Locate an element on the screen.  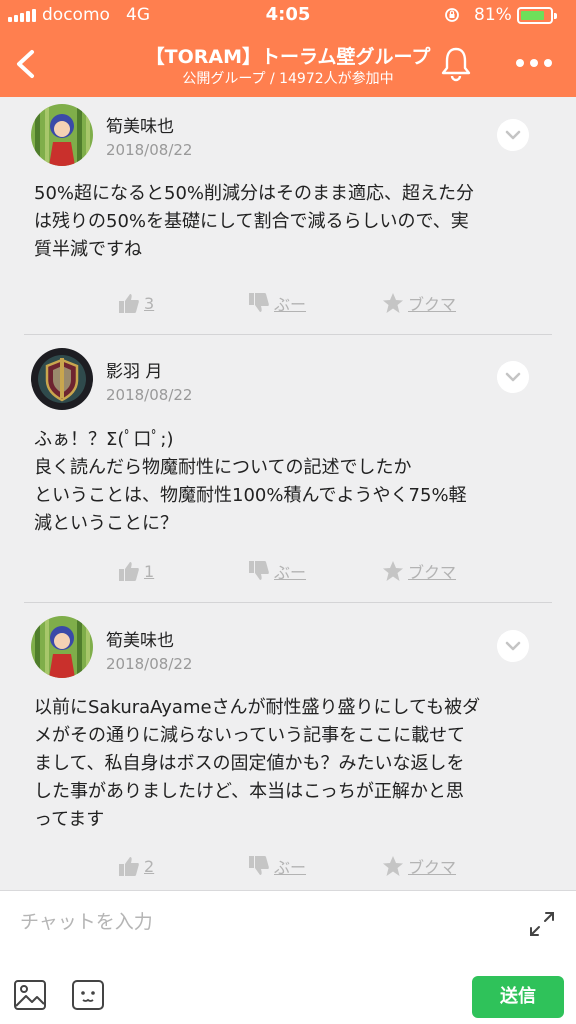
expand-icon is located at coordinates (542, 924).